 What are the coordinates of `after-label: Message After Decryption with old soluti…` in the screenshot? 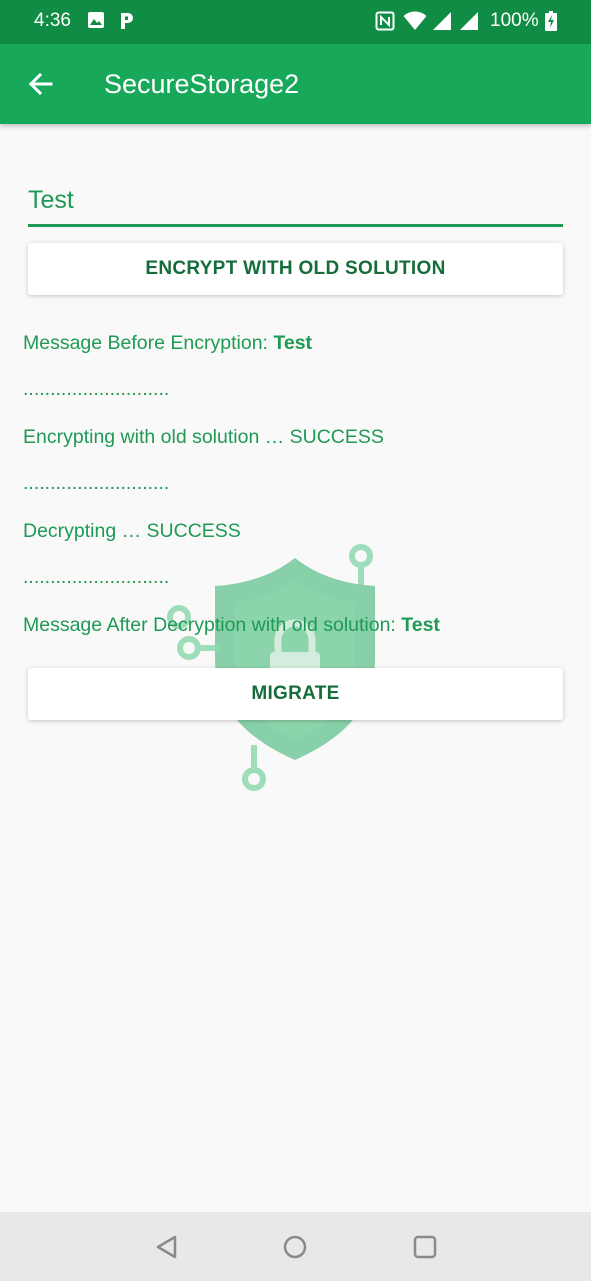 It's located at (212, 625).